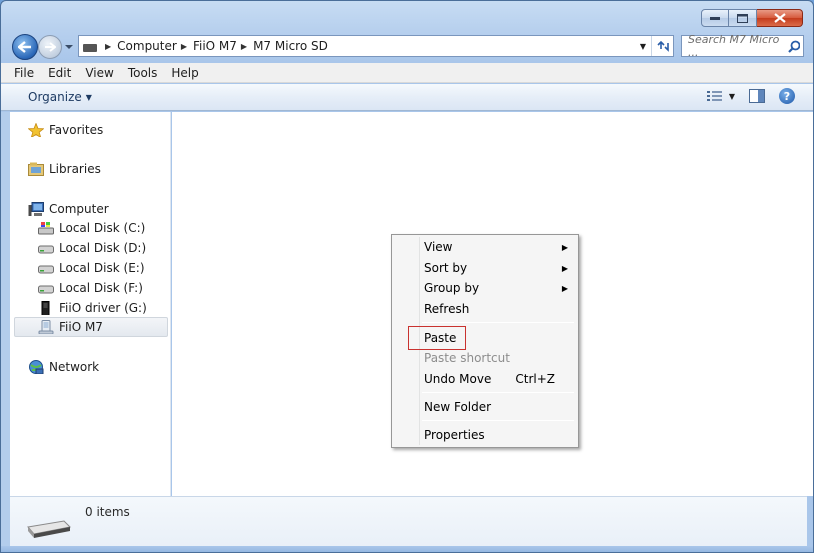 Image resolution: width=814 pixels, height=553 pixels. Describe the element at coordinates (438, 247) in the screenshot. I see `context-menu-view-label: View` at that location.